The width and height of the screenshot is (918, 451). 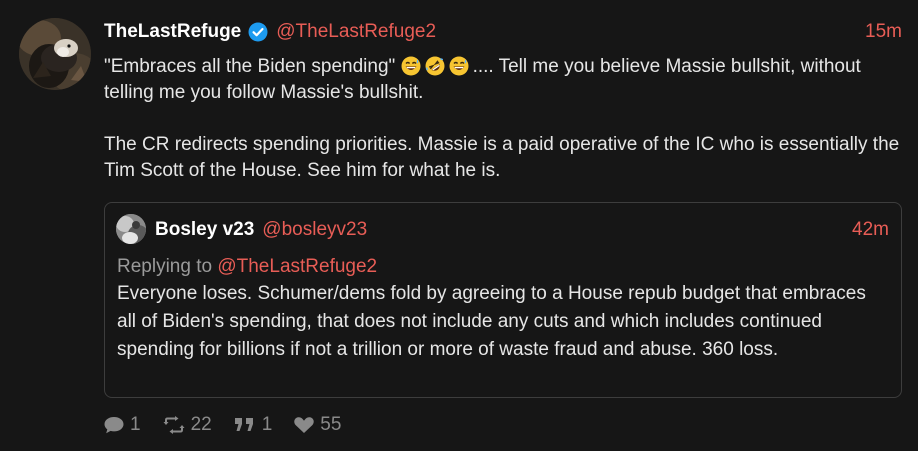 I want to click on replying-mention: @TheLastRefuge2, so click(x=297, y=266).